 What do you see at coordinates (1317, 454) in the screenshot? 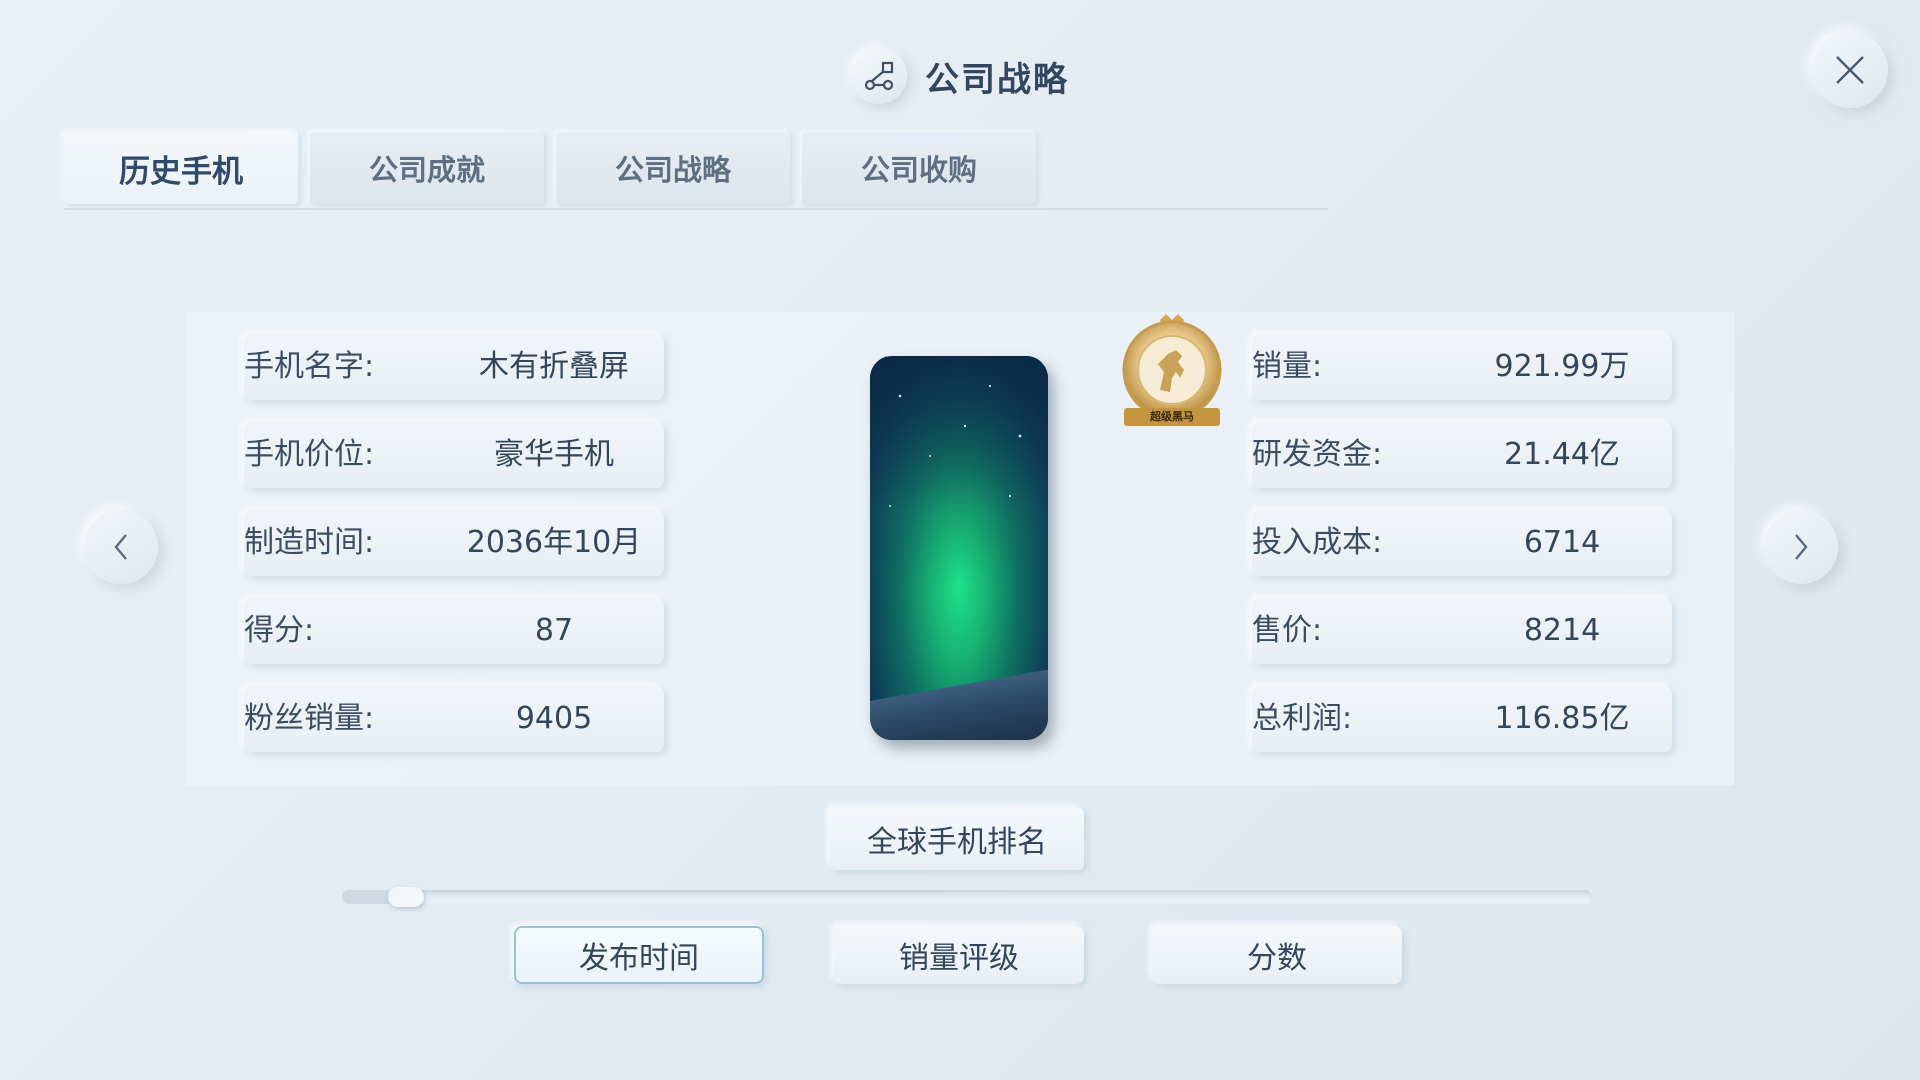
I see `field-label: 研发资金:` at bounding box center [1317, 454].